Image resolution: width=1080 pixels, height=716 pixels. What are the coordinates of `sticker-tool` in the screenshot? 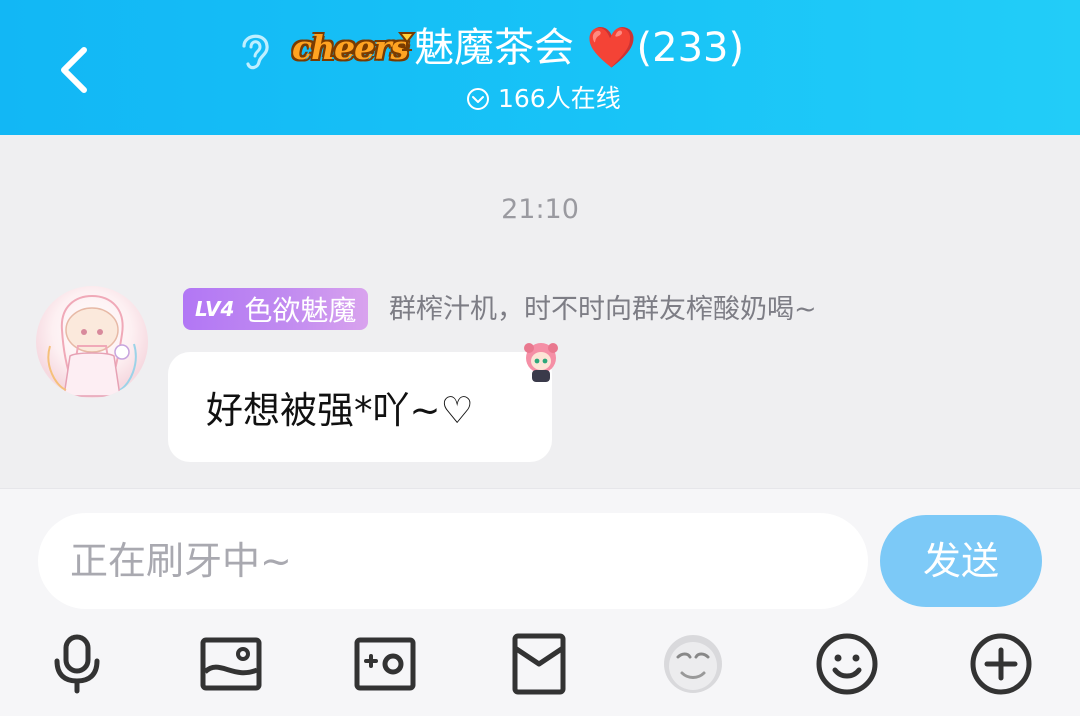 It's located at (693, 664).